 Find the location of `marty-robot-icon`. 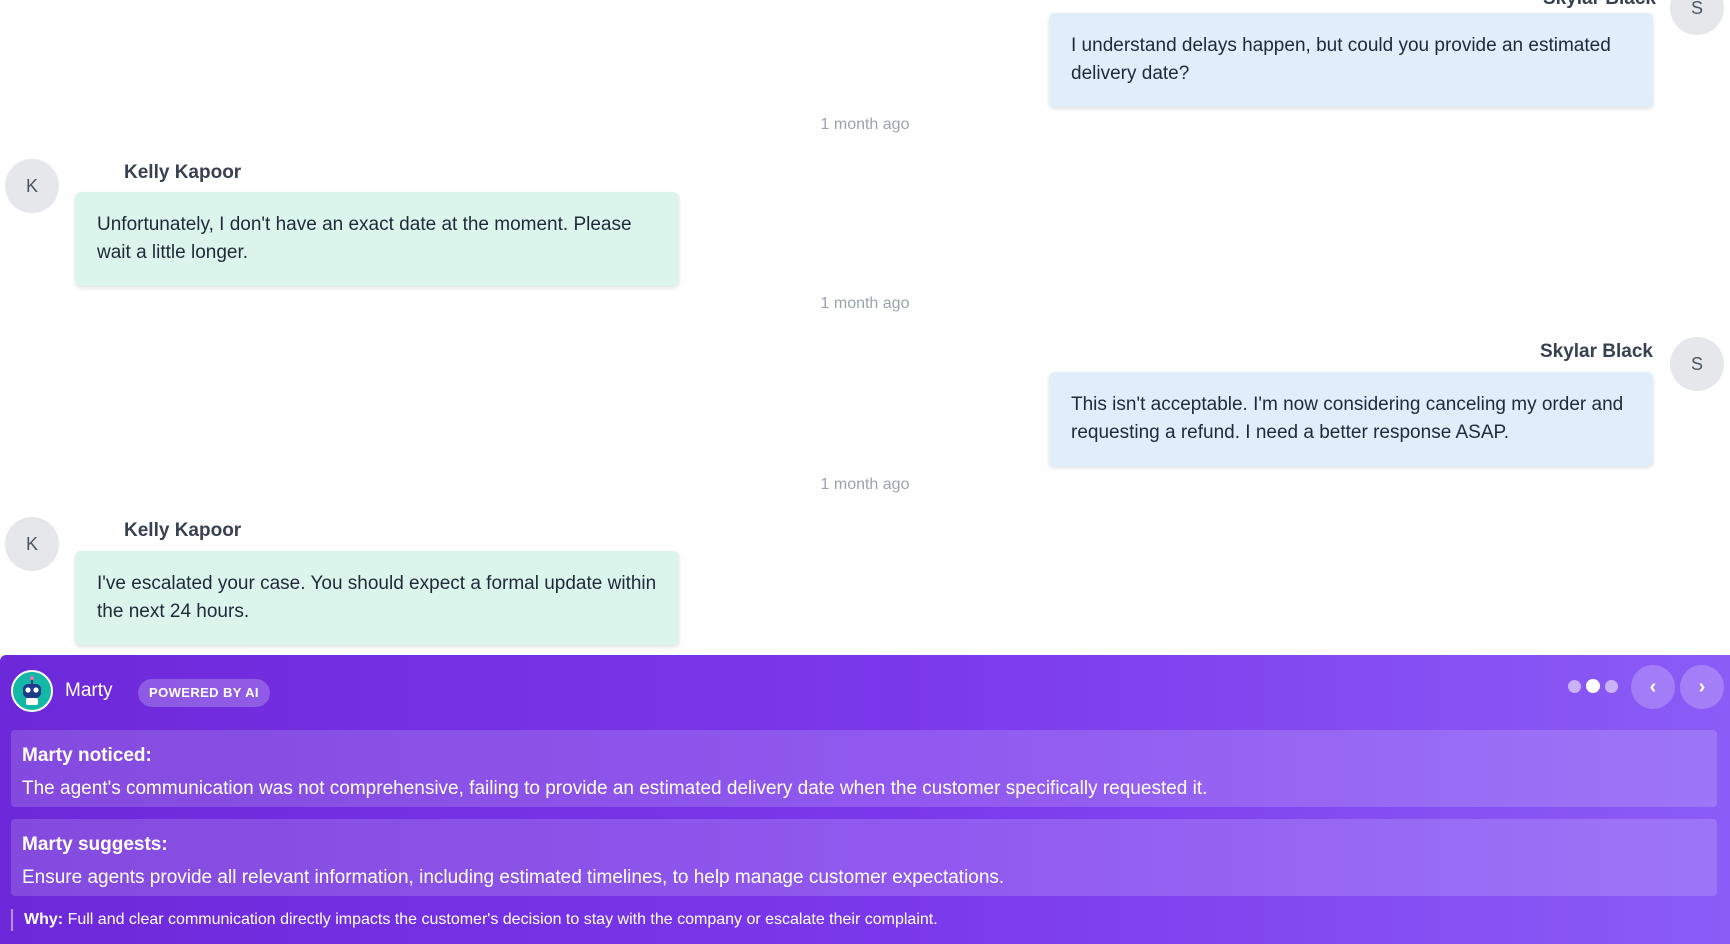

marty-robot-icon is located at coordinates (32, 691).